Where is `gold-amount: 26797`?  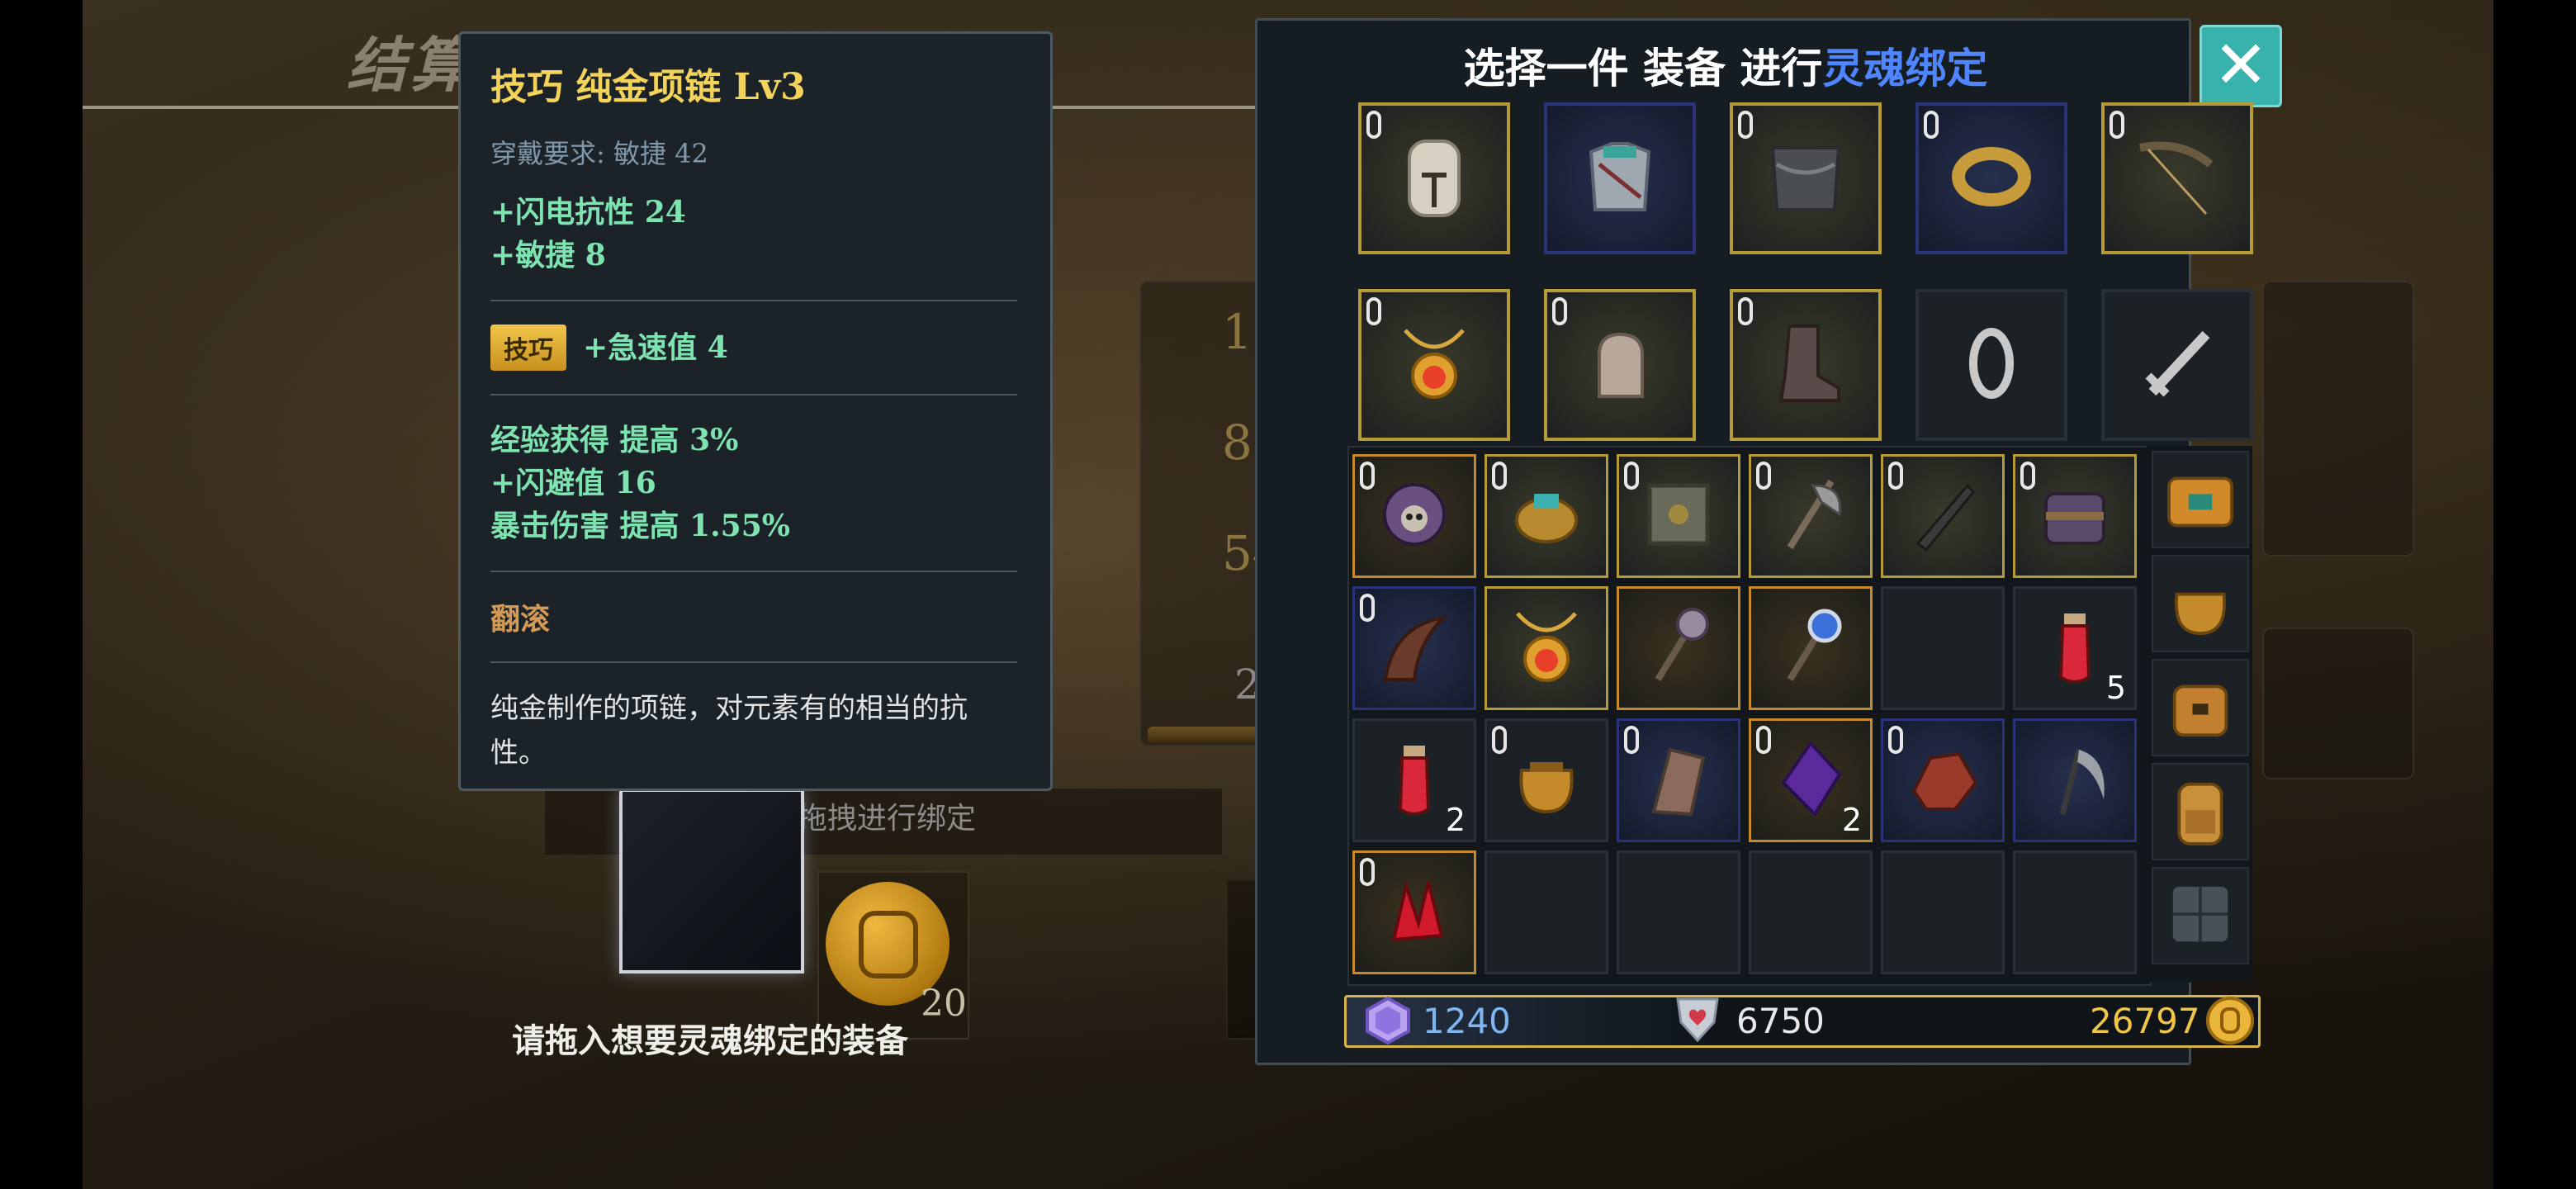
gold-amount: 26797 is located at coordinates (2145, 1021).